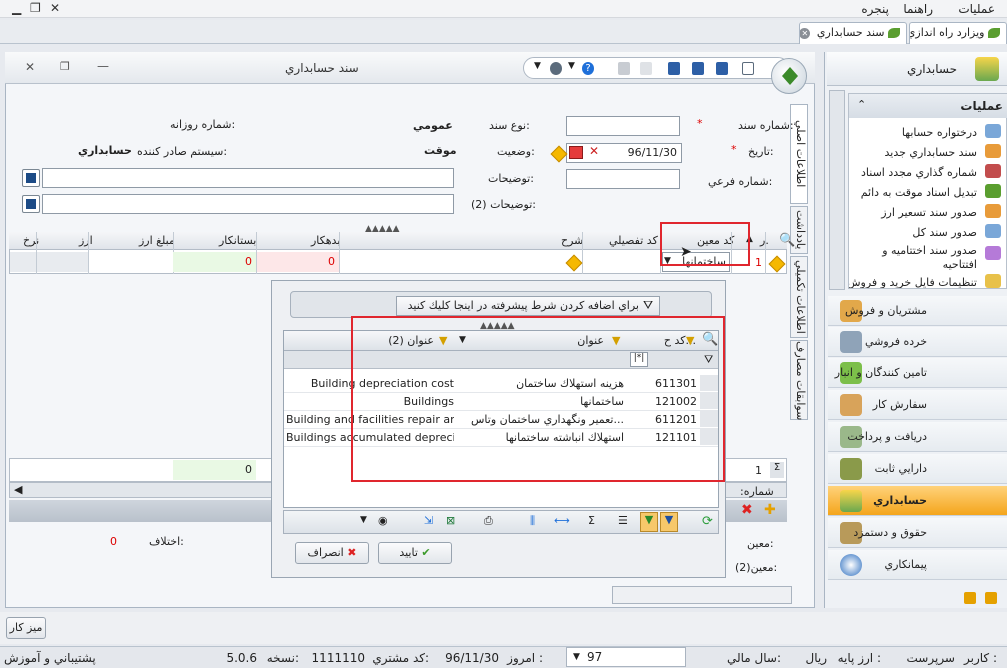  I want to click on confirm-button: ✔ تاييد, so click(415, 553).